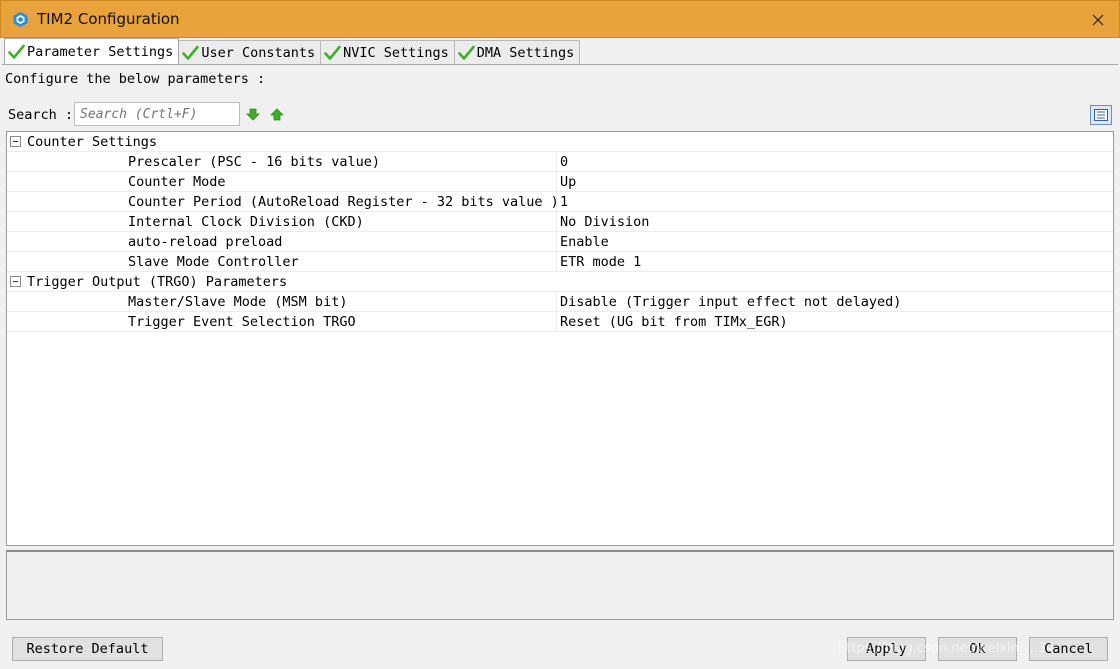 This screenshot has width=1120, height=669. I want to click on restore-default-button: Restore Default, so click(87, 649).